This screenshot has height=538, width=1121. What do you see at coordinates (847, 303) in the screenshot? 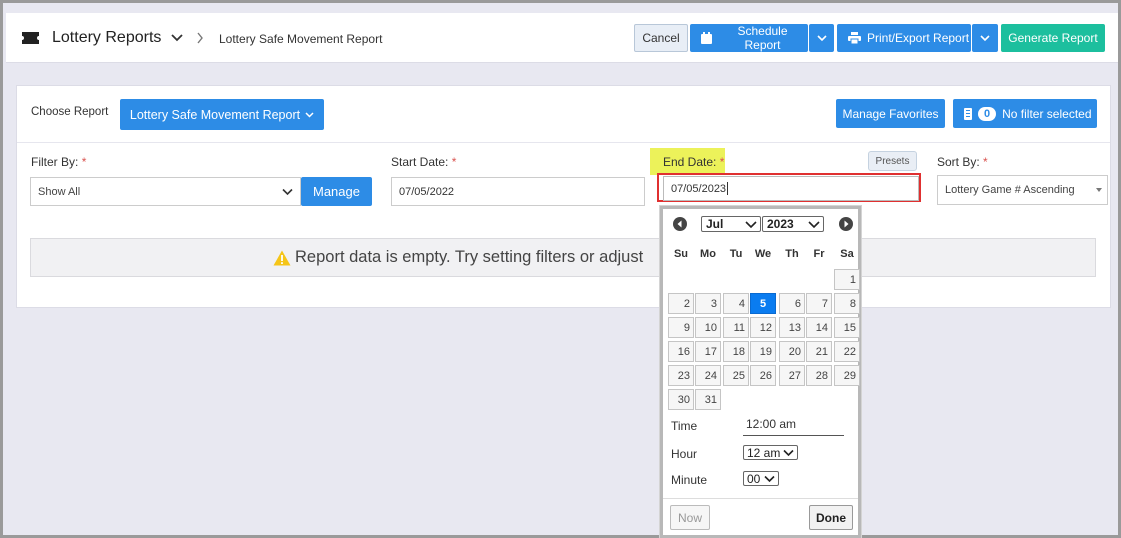
I see `calendar-day: 8` at bounding box center [847, 303].